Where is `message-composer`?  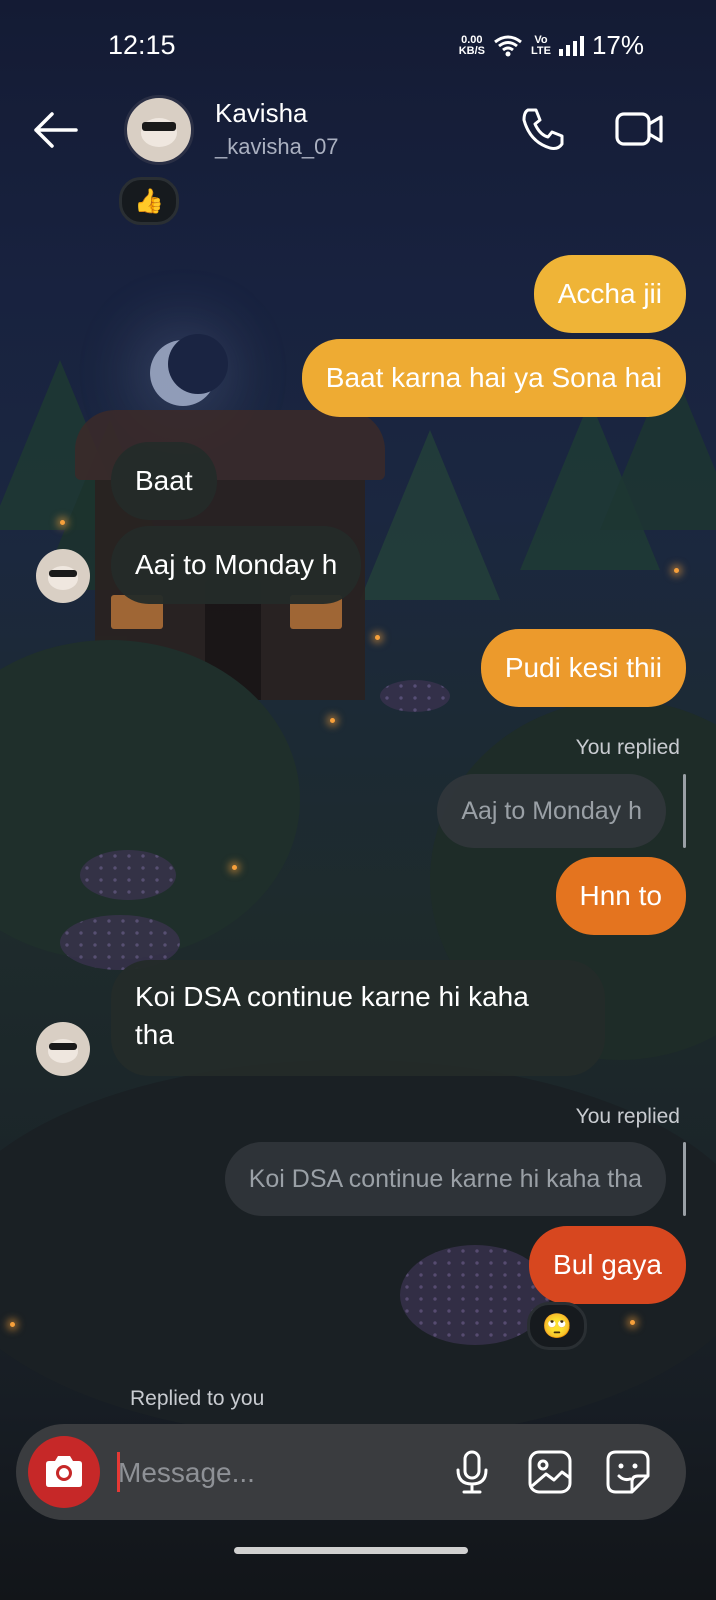 message-composer is located at coordinates (351, 1472).